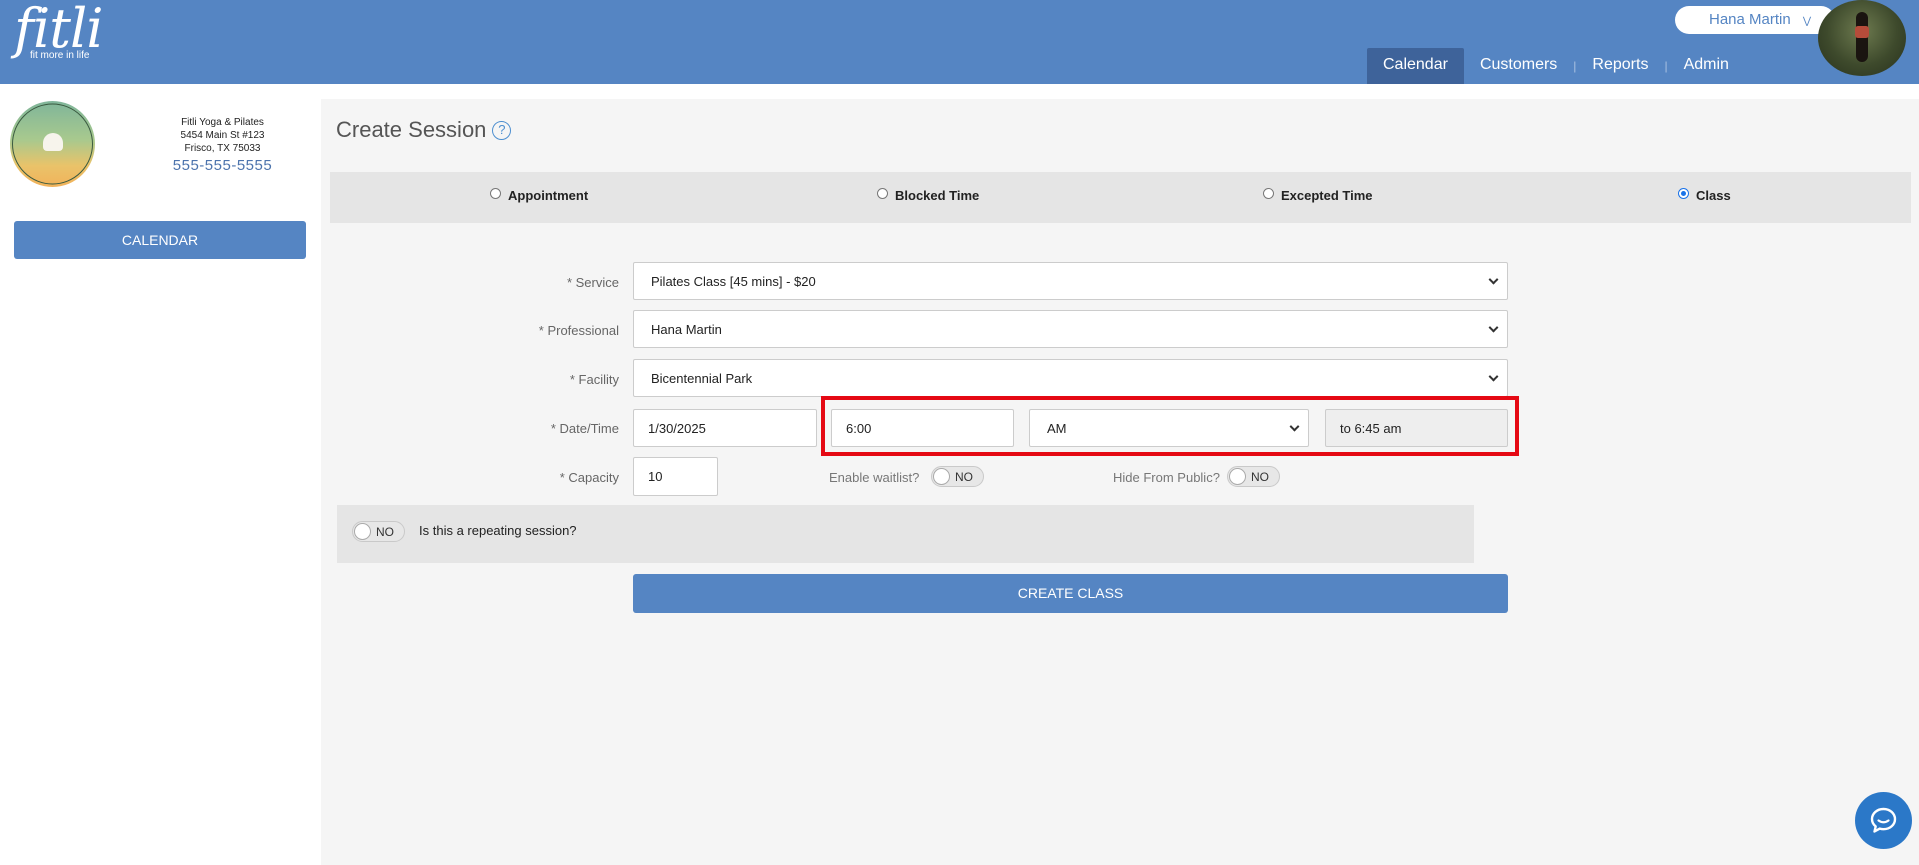  I want to click on business-phone: 555-555-5555, so click(222, 166).